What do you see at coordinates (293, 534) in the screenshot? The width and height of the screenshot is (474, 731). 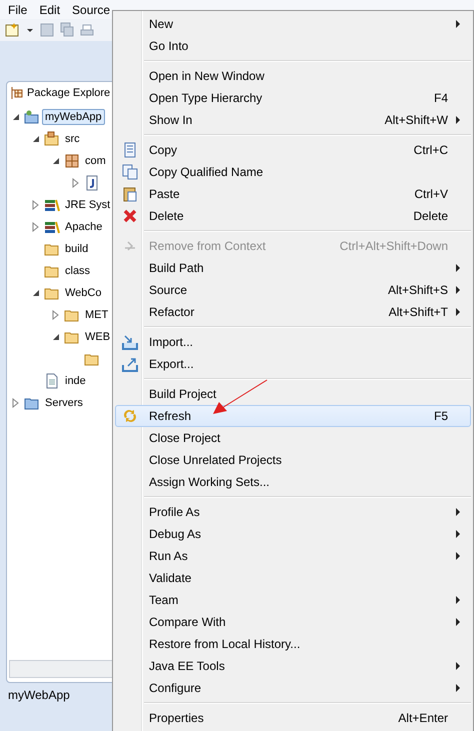 I see `menu-item: Debug As` at bounding box center [293, 534].